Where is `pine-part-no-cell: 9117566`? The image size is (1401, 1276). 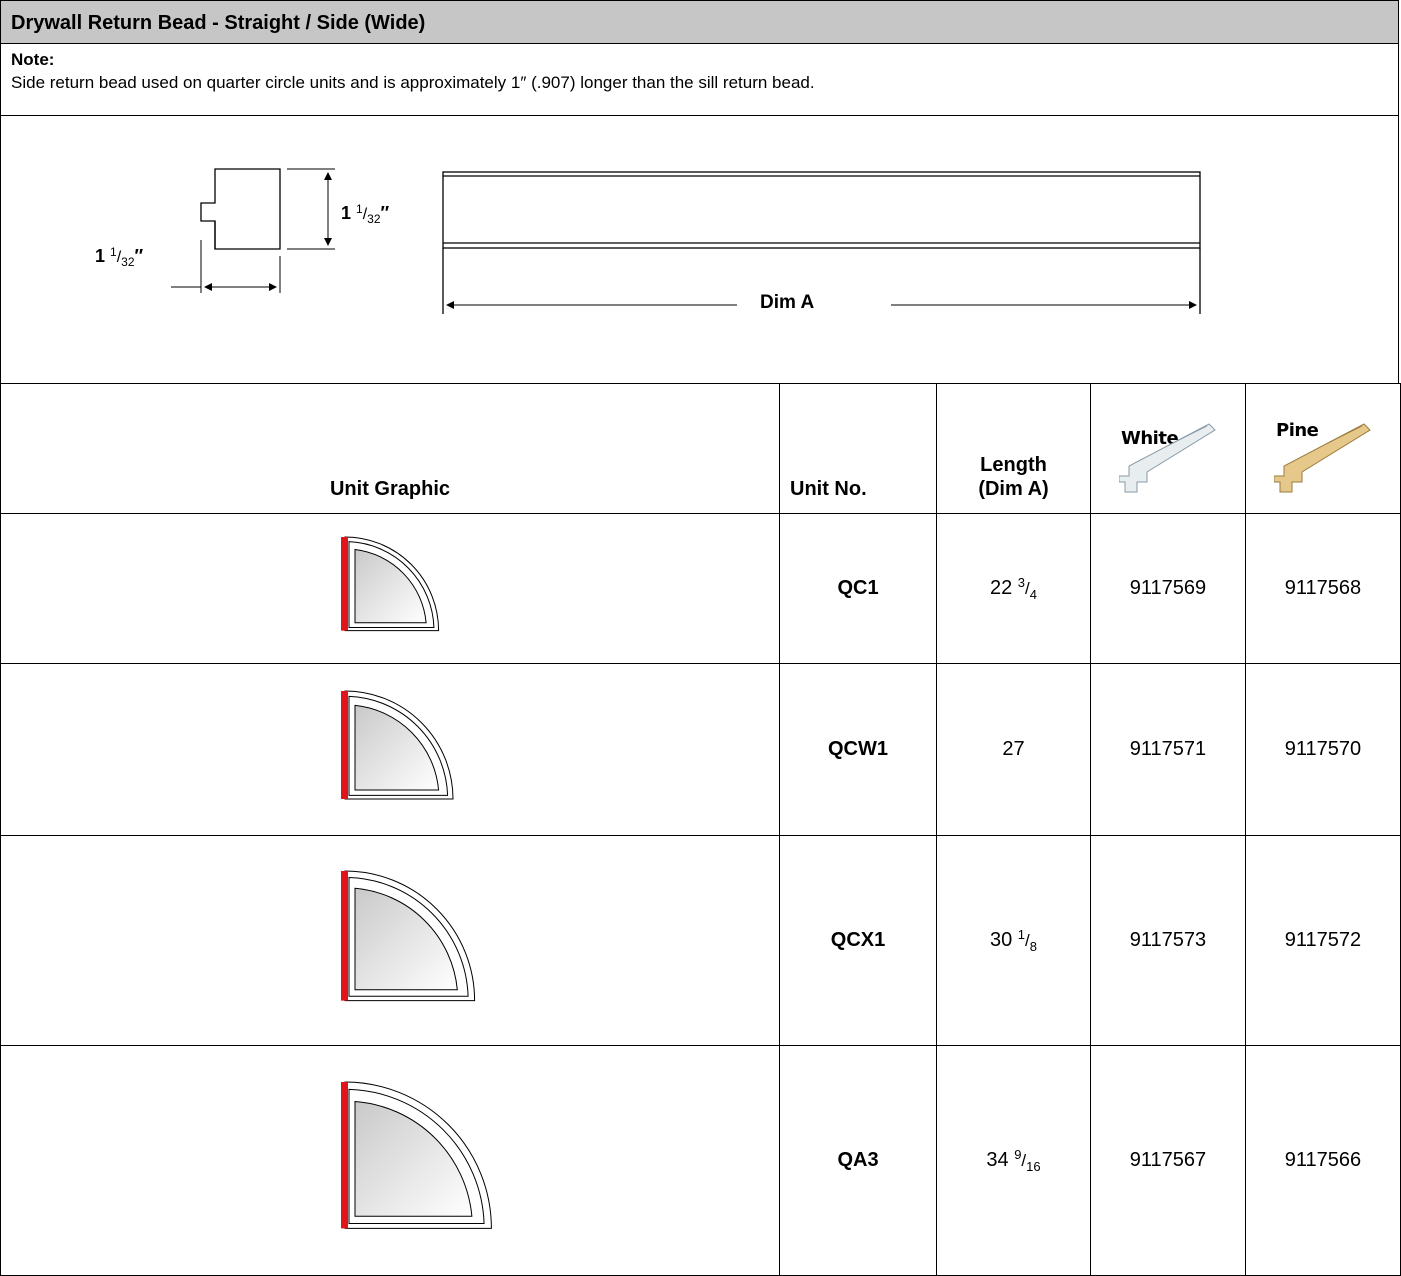
pine-part-no-cell: 9117566 is located at coordinates (1323, 1160).